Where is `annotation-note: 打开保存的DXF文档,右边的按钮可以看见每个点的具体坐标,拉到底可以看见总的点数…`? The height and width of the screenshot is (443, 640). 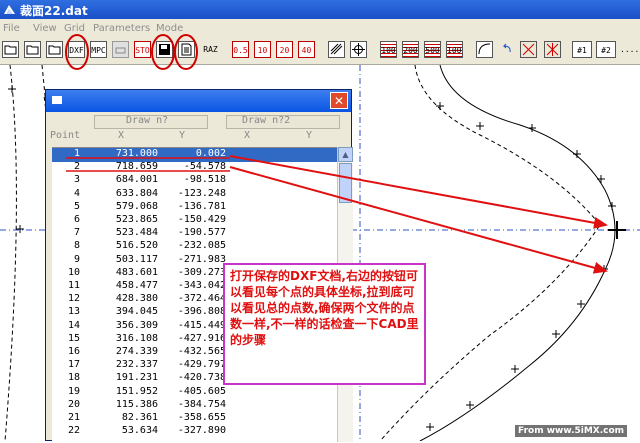 annotation-note: 打开保存的DXF文档,右边的按钮可以看见每个点的具体坐标,拉到底可以看见总的点数… is located at coordinates (324, 324).